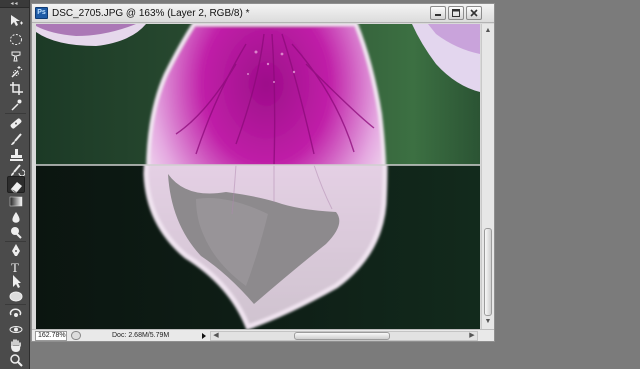 The width and height of the screenshot is (640, 369). Describe the element at coordinates (488, 322) in the screenshot. I see `scroll-down-icon: ▼` at that location.